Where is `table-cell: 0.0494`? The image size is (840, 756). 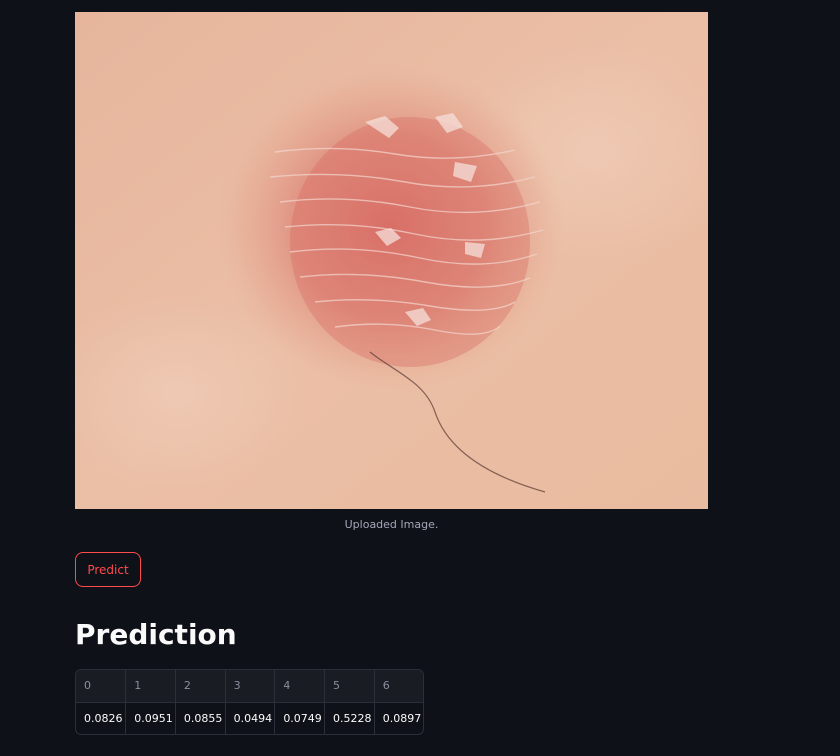
table-cell: 0.0494 is located at coordinates (250, 718).